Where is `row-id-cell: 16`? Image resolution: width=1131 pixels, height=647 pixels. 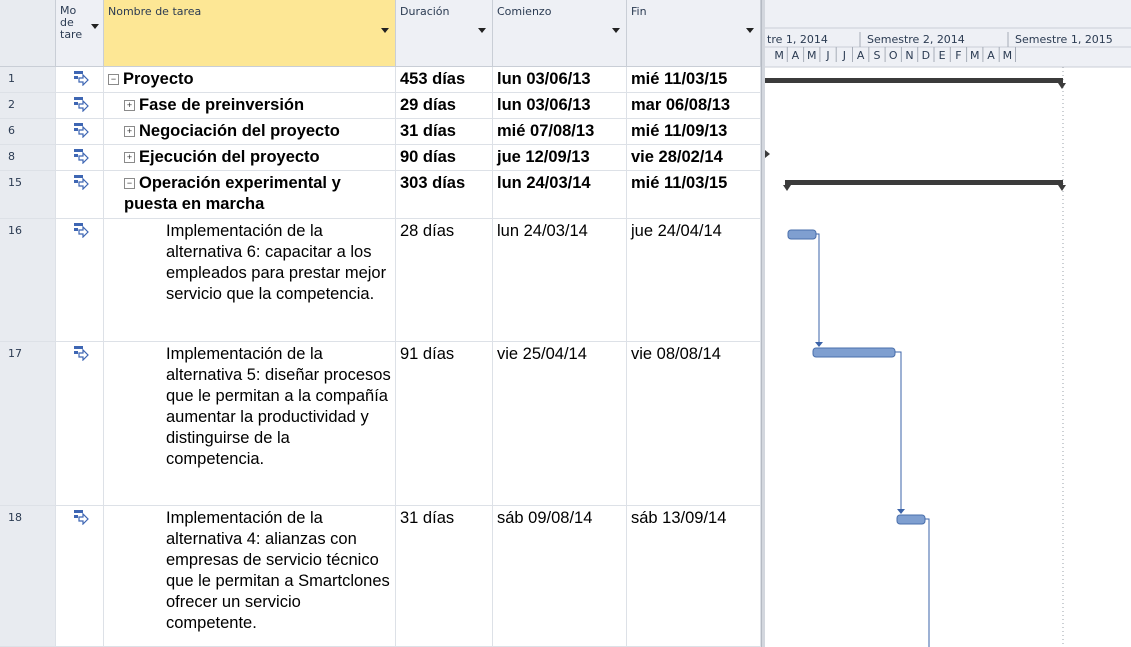
row-id-cell: 16 is located at coordinates (28, 280).